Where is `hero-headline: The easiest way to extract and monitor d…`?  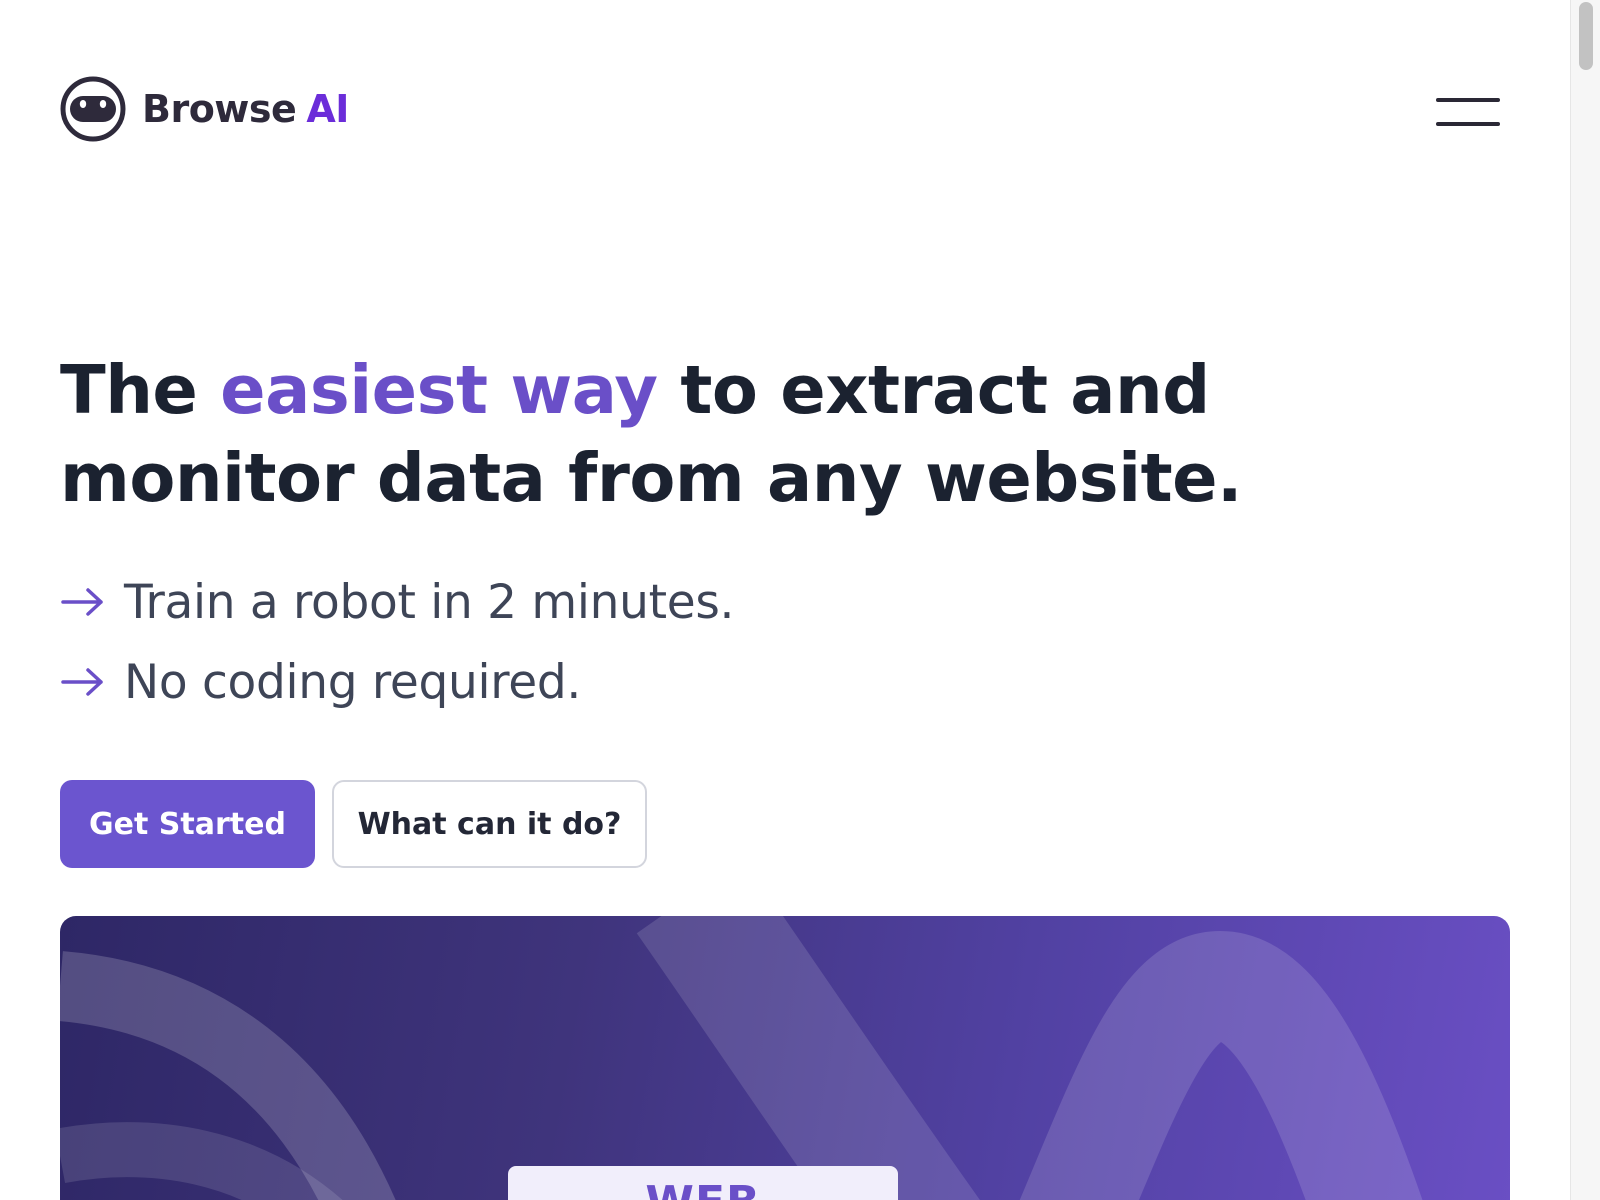
hero-headline: The easiest way to extract and monitor d… is located at coordinates (780, 434).